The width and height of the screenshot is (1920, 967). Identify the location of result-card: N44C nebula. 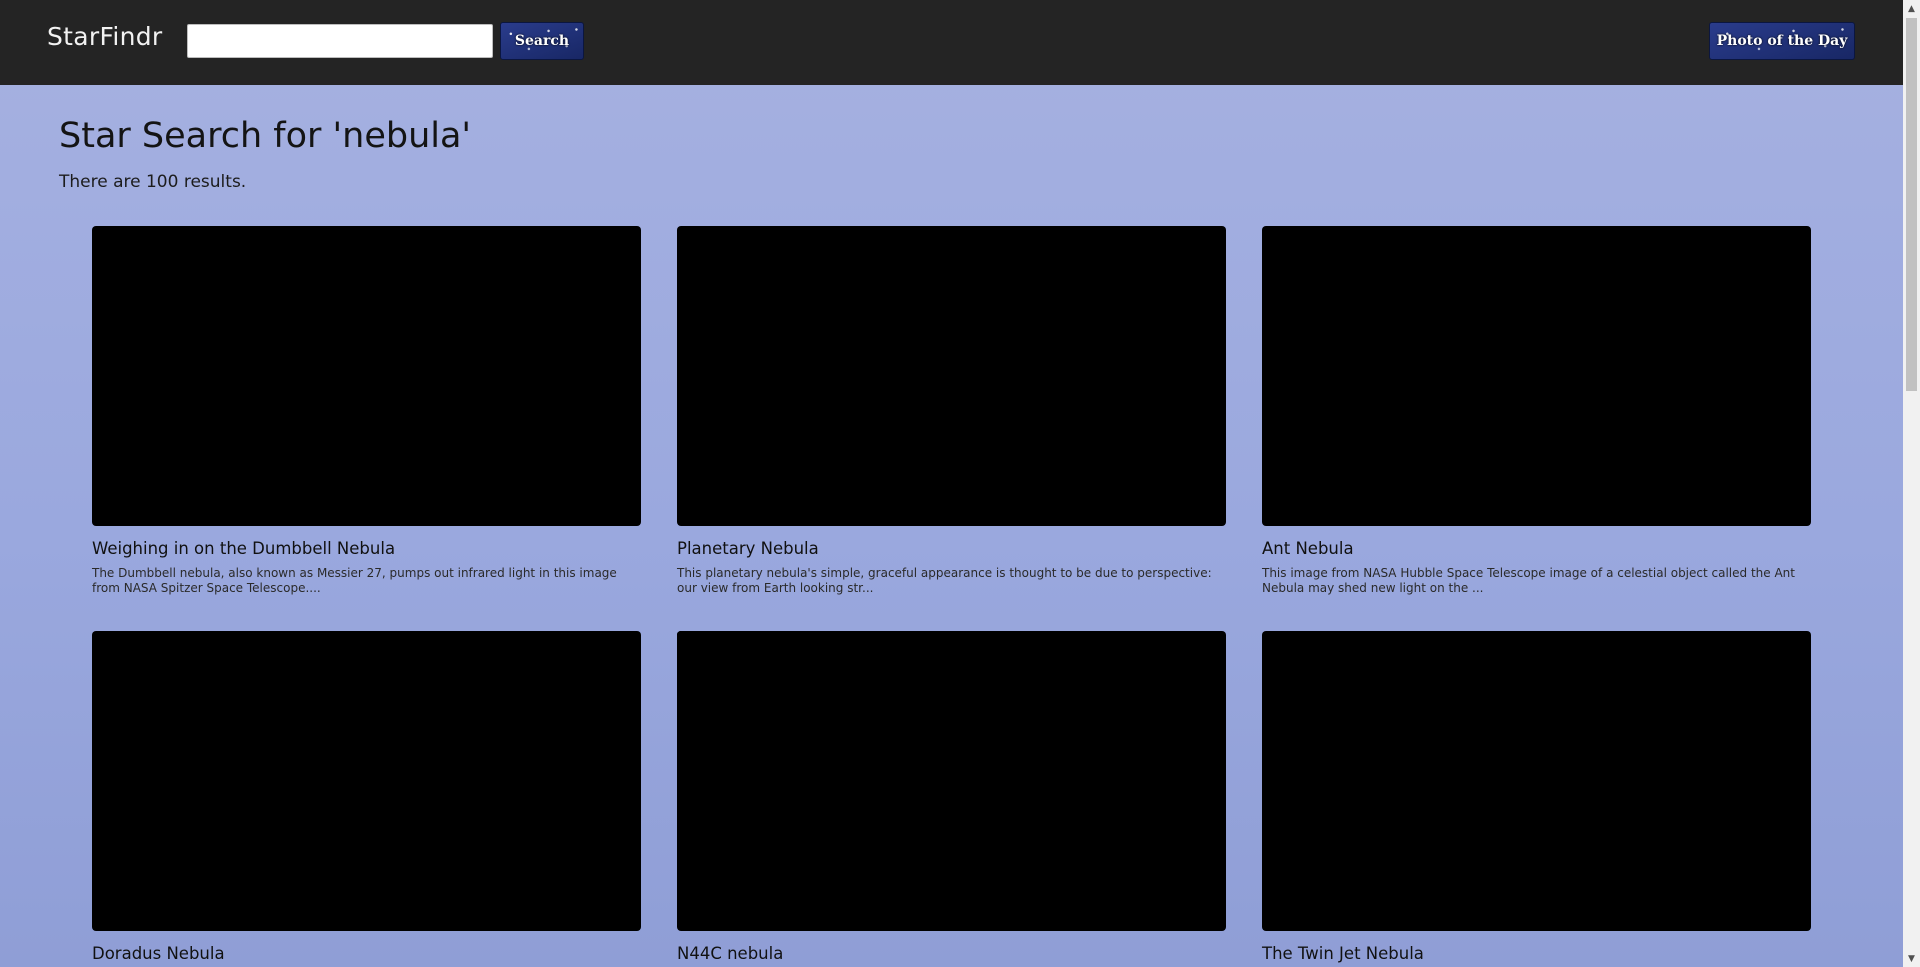
(951, 797).